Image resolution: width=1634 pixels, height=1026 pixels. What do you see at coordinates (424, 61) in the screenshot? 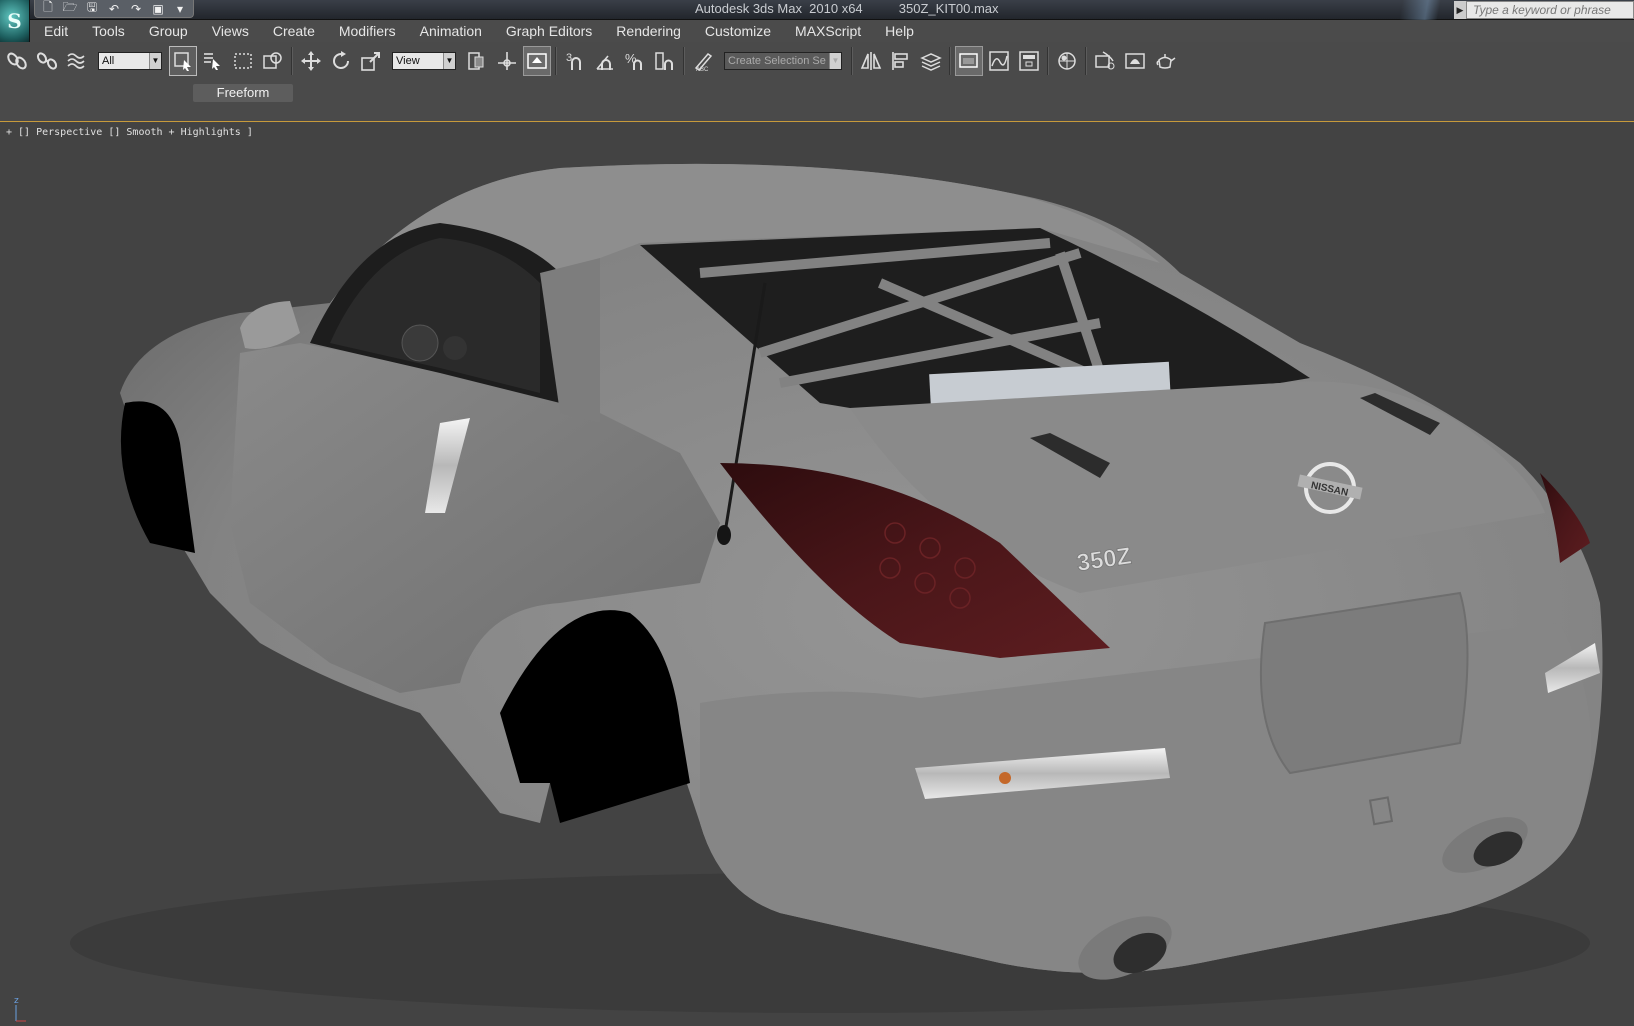
I see `reference-coordinate-dropdown: View ▼` at bounding box center [424, 61].